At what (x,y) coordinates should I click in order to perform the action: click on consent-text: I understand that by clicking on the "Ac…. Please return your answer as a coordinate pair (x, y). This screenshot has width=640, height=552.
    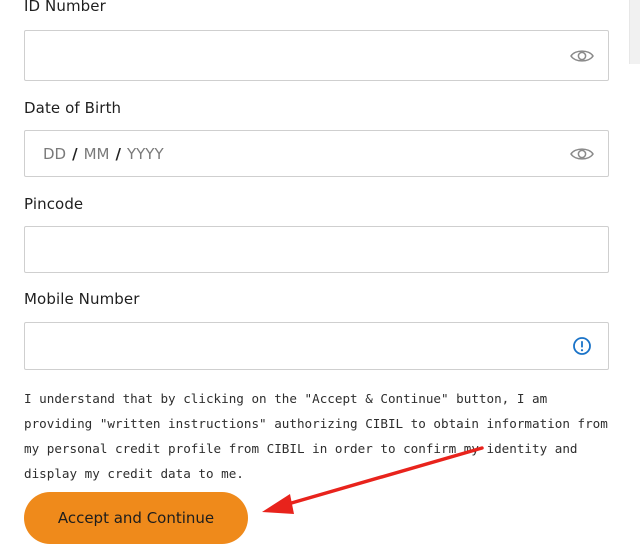
    Looking at the image, I should click on (316, 436).